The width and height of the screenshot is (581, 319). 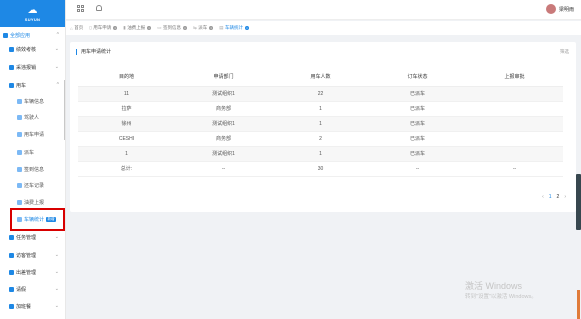 I want to click on sidebar-item-vehicle-info: 车辆信息, so click(x=33, y=101).